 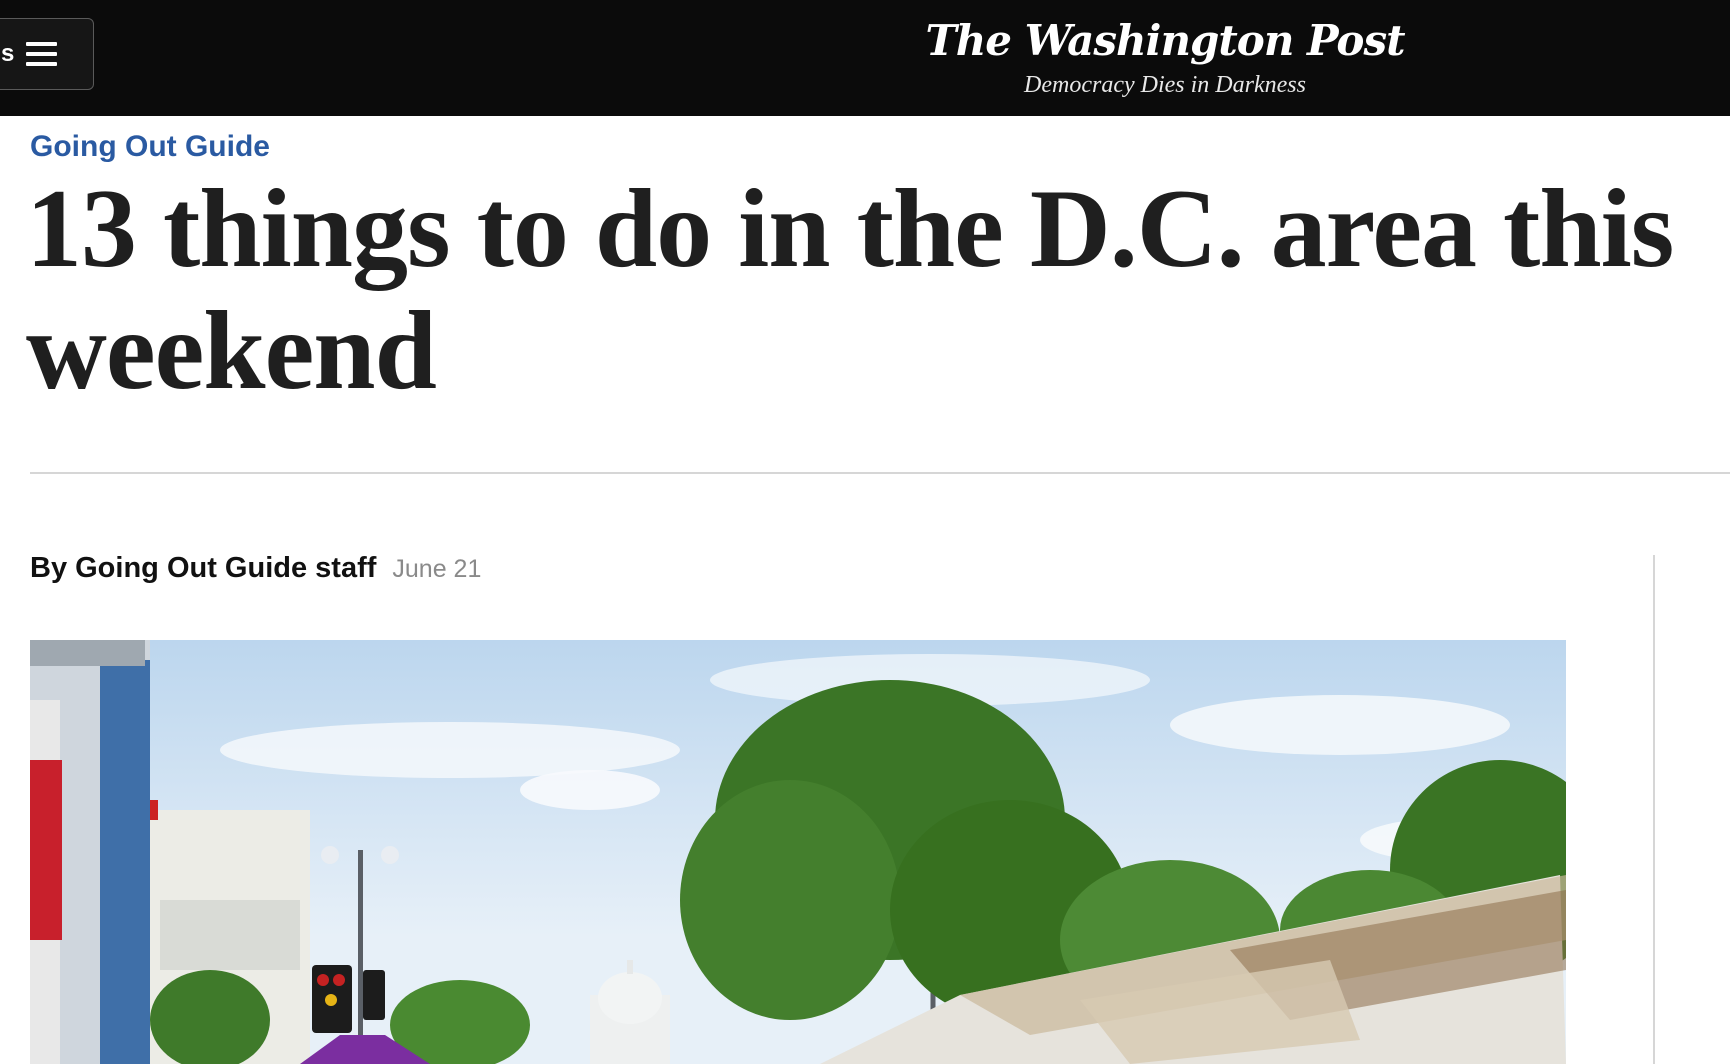 I want to click on byline: By Going Out Guide staff June 21, so click(x=255, y=568).